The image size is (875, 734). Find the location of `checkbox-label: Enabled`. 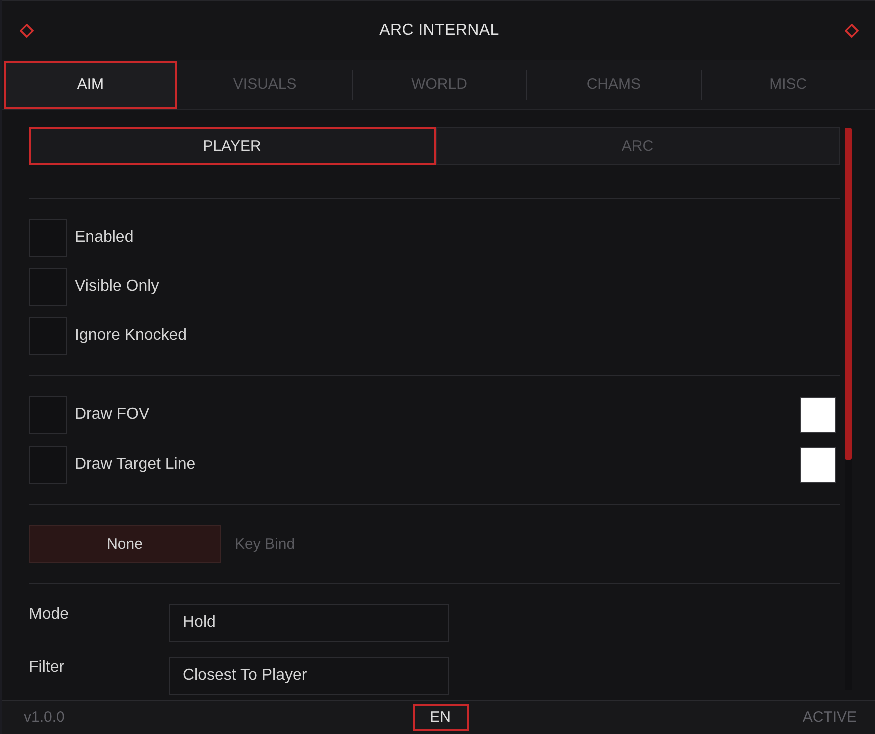

checkbox-label: Enabled is located at coordinates (104, 238).